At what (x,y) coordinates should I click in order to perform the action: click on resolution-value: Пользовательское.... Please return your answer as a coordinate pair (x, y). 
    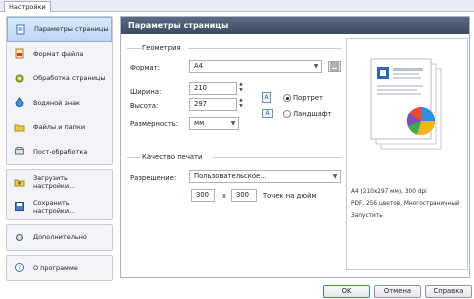
    Looking at the image, I should click on (230, 176).